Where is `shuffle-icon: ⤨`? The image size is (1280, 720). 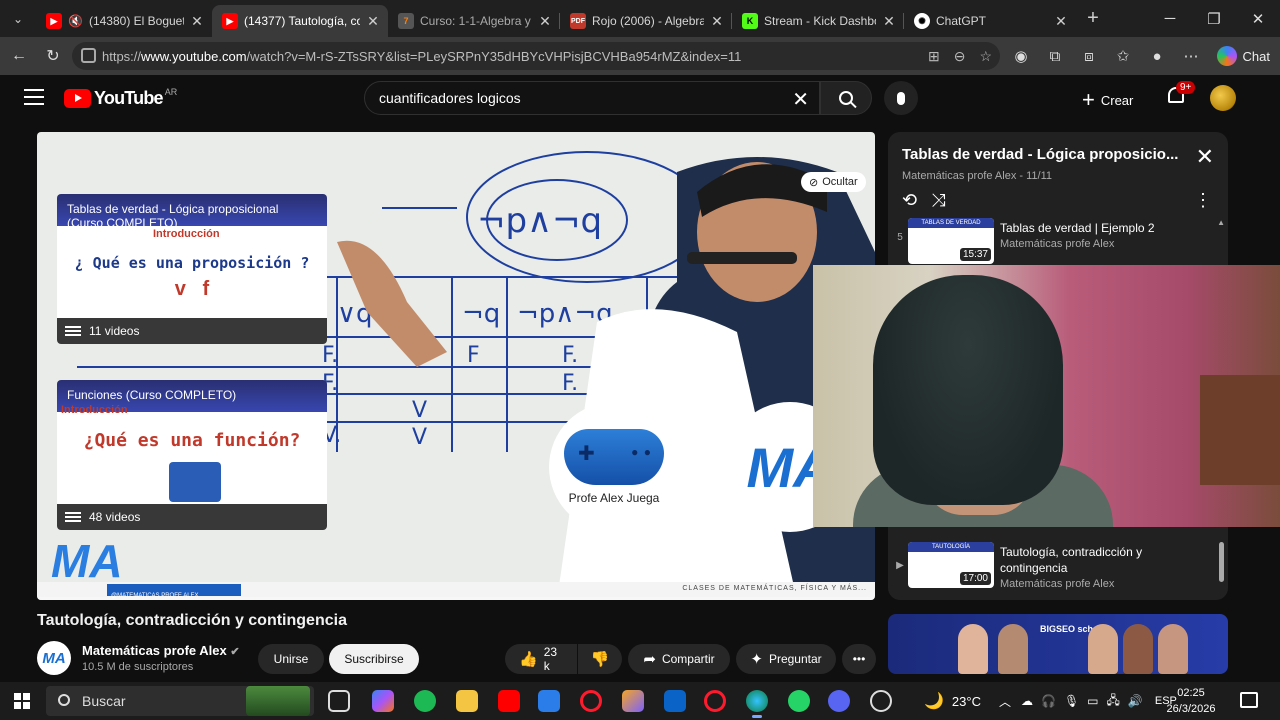
shuffle-icon: ⤨ is located at coordinates (938, 200).